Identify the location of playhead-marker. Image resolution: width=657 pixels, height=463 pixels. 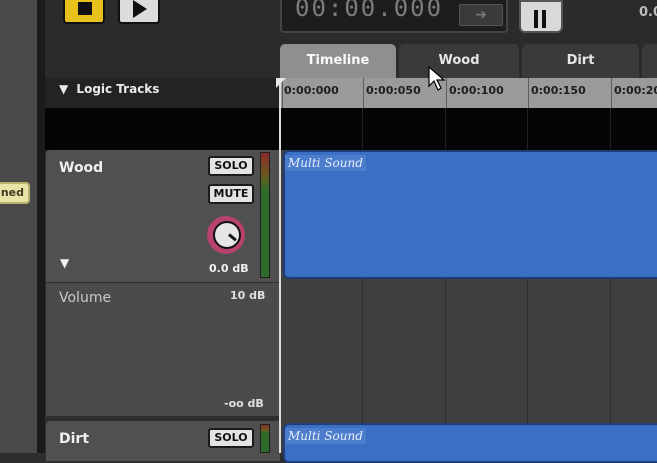
(281, 83).